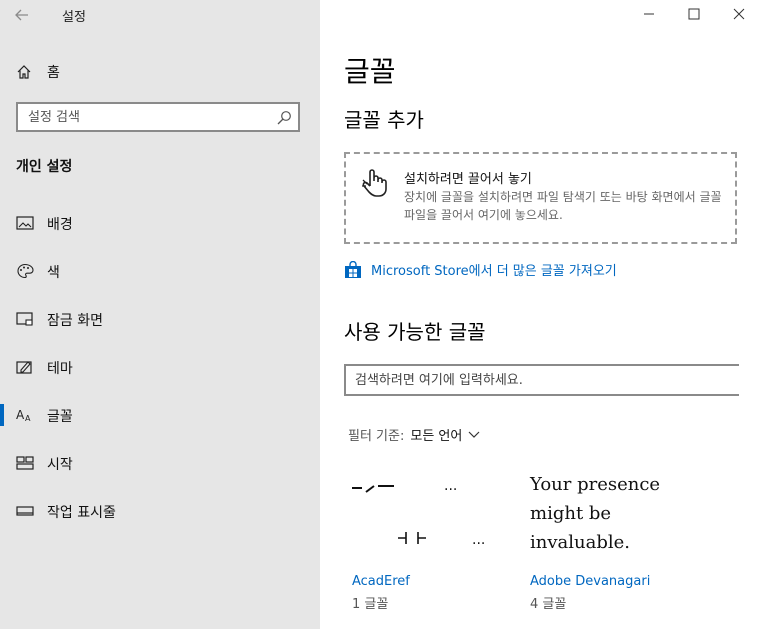 This screenshot has width=761, height=629. What do you see at coordinates (370, 71) in the screenshot?
I see `page-title: 글꼴` at bounding box center [370, 71].